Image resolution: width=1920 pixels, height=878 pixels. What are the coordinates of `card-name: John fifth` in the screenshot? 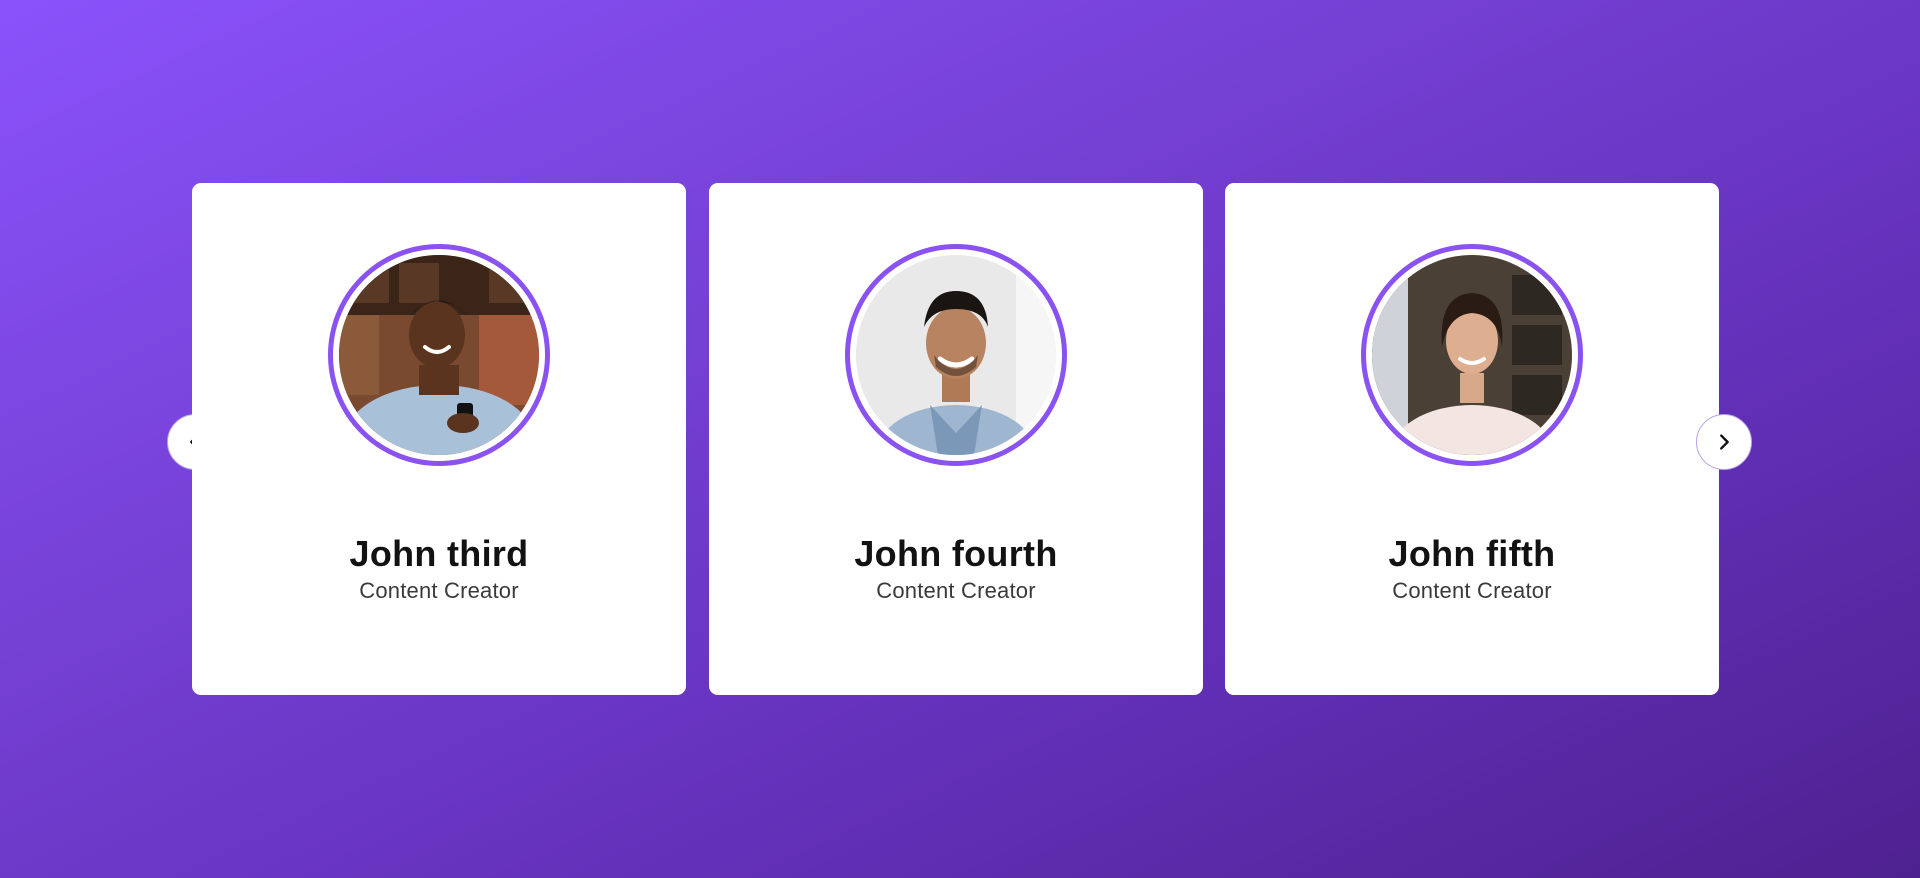 It's located at (1472, 553).